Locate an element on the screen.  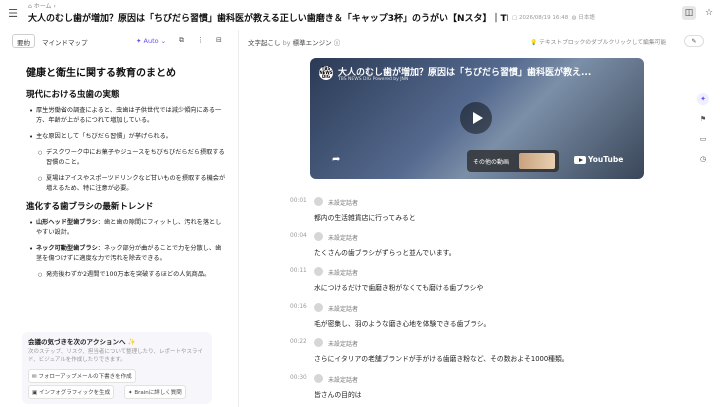
segment-time: 00:04 is located at coordinates (298, 236).